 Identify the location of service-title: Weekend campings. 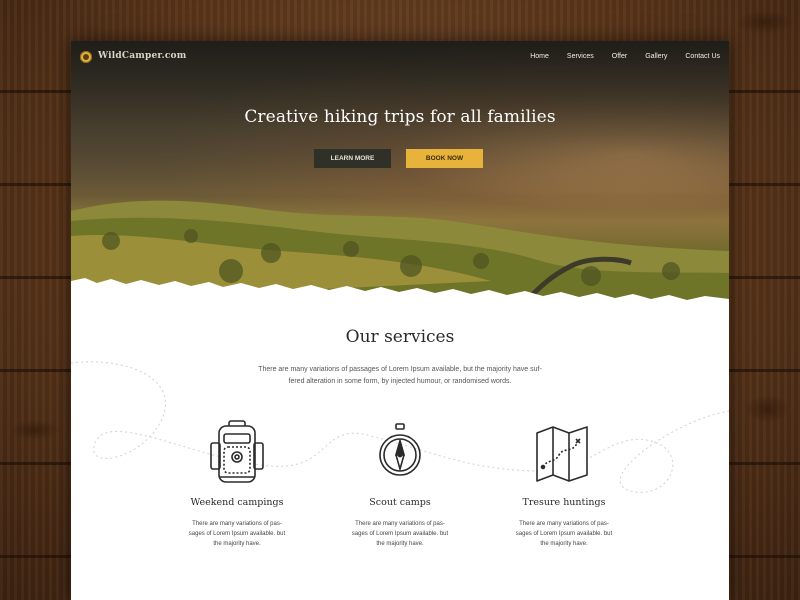
(237, 502).